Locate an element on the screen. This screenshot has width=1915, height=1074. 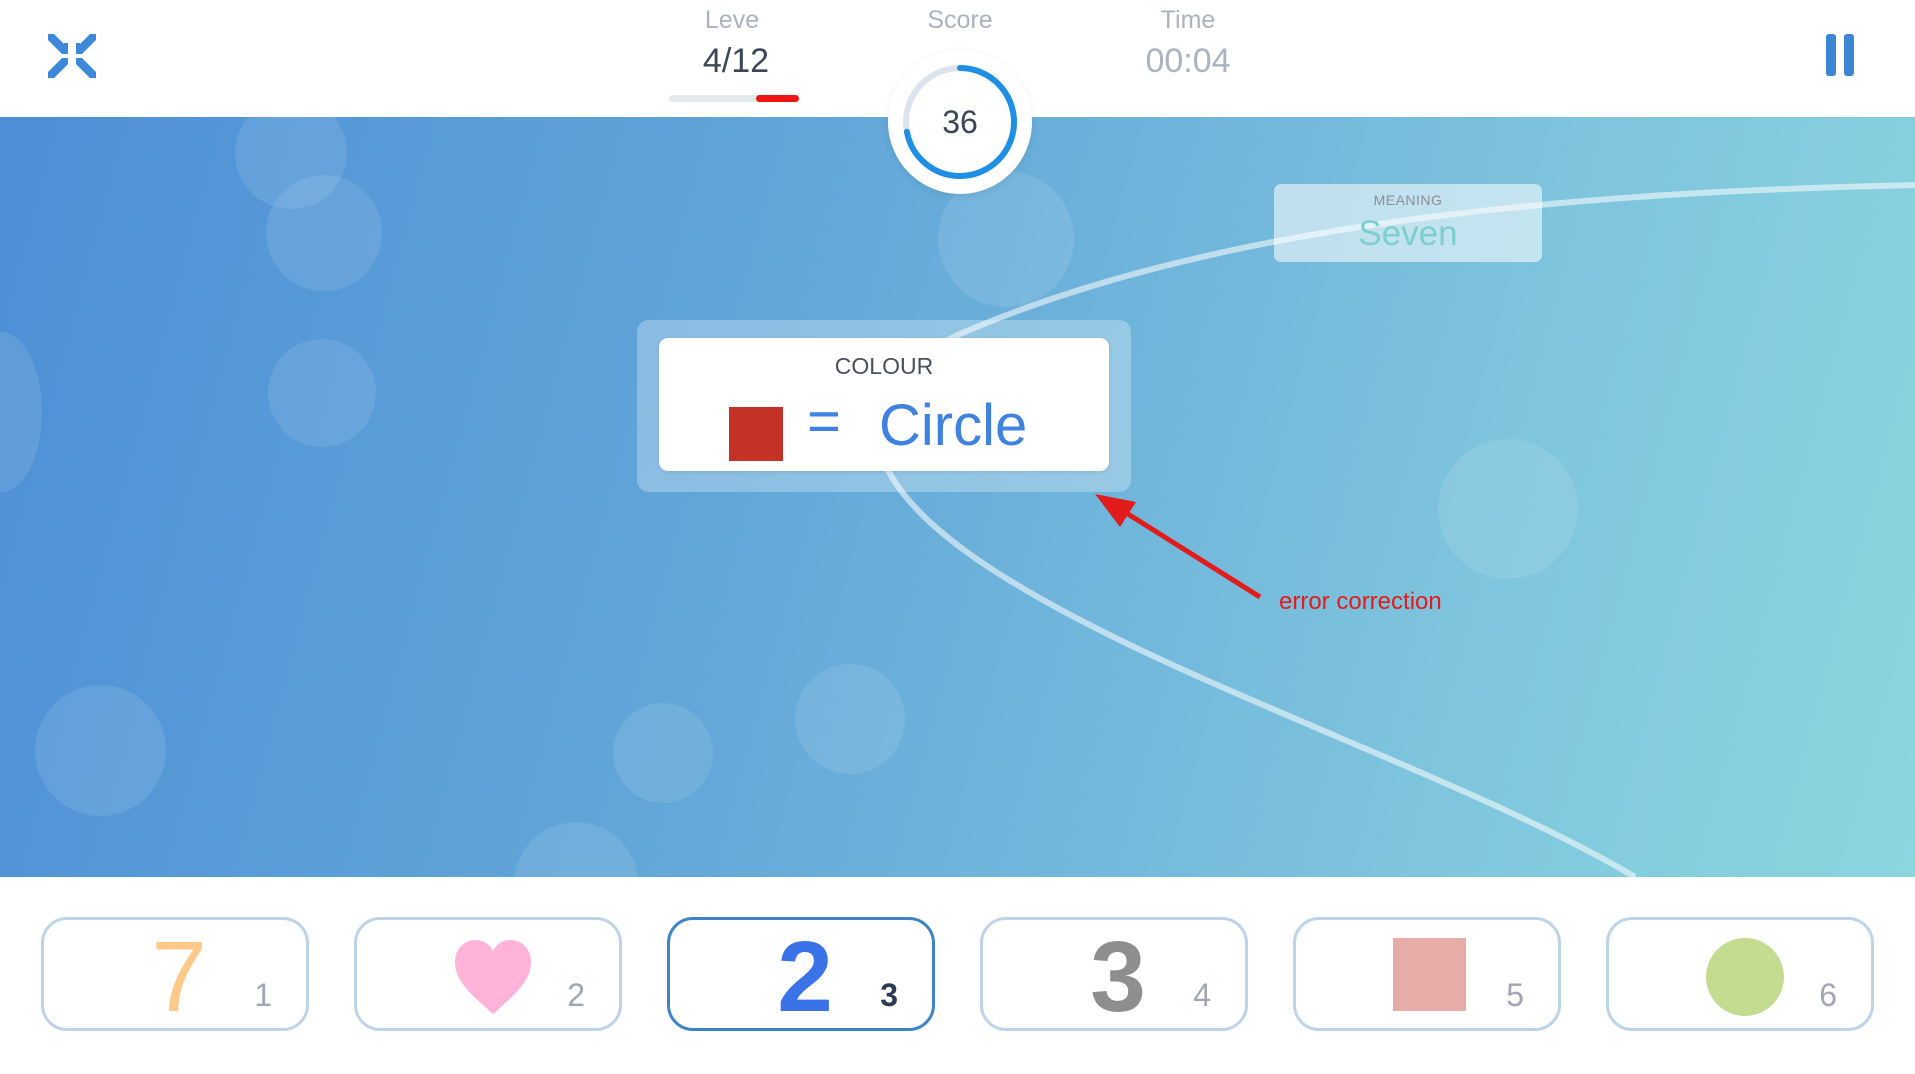
meaning-value: Seven is located at coordinates (1408, 233).